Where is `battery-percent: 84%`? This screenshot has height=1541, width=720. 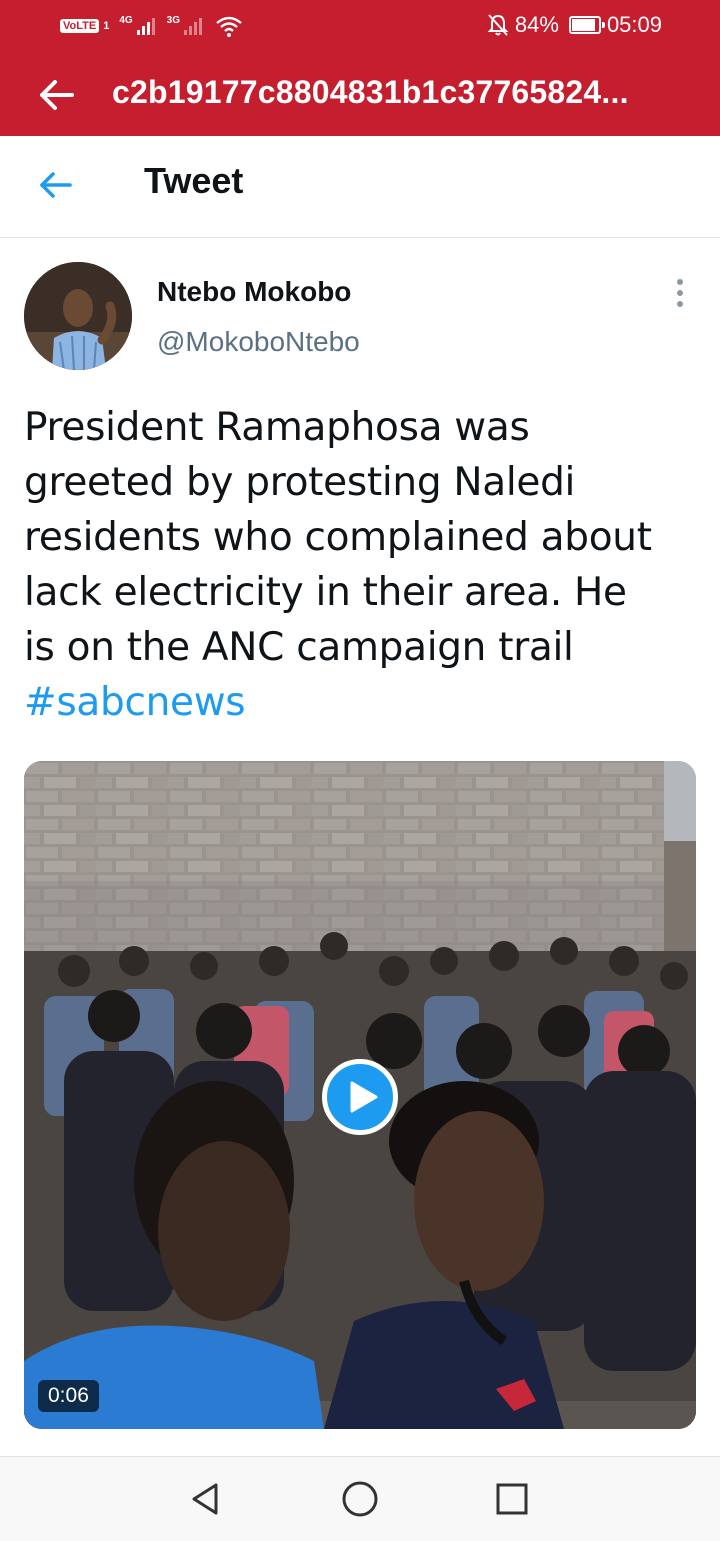
battery-percent: 84% is located at coordinates (536, 24).